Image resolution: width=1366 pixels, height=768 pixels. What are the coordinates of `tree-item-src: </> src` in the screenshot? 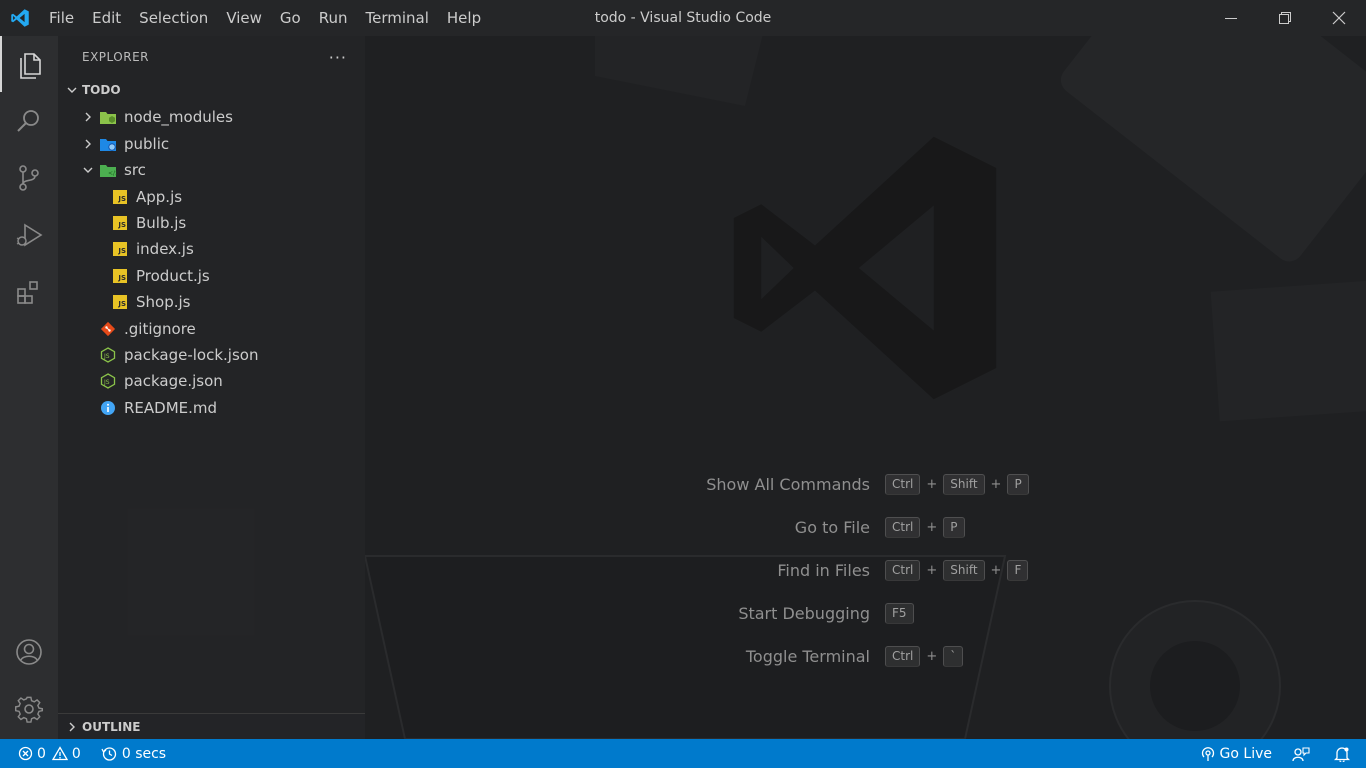 It's located at (211, 170).